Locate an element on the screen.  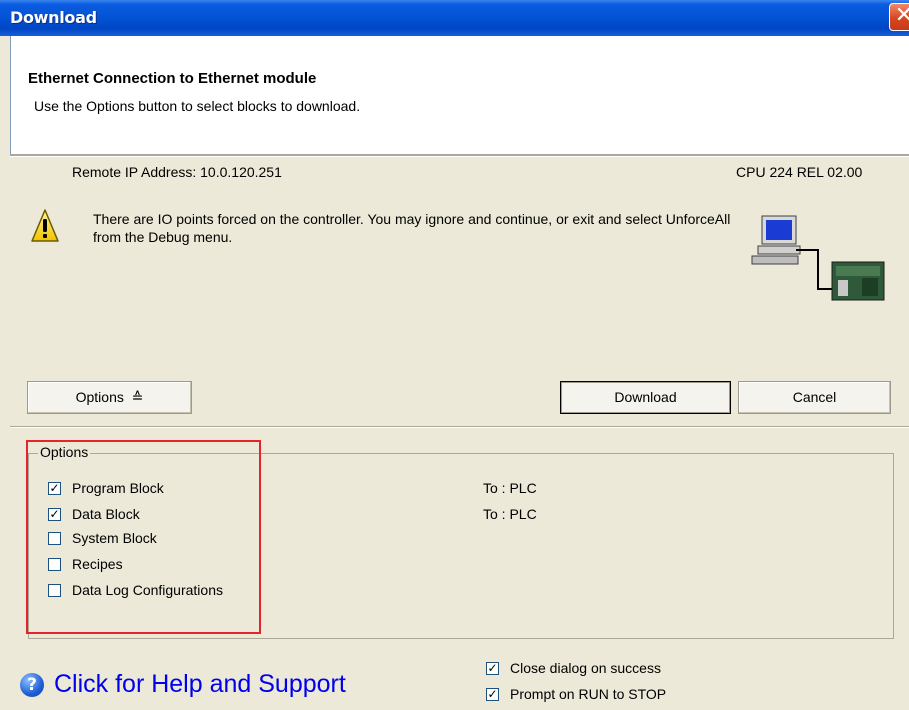
header-divider is located at coordinates (459, 155).